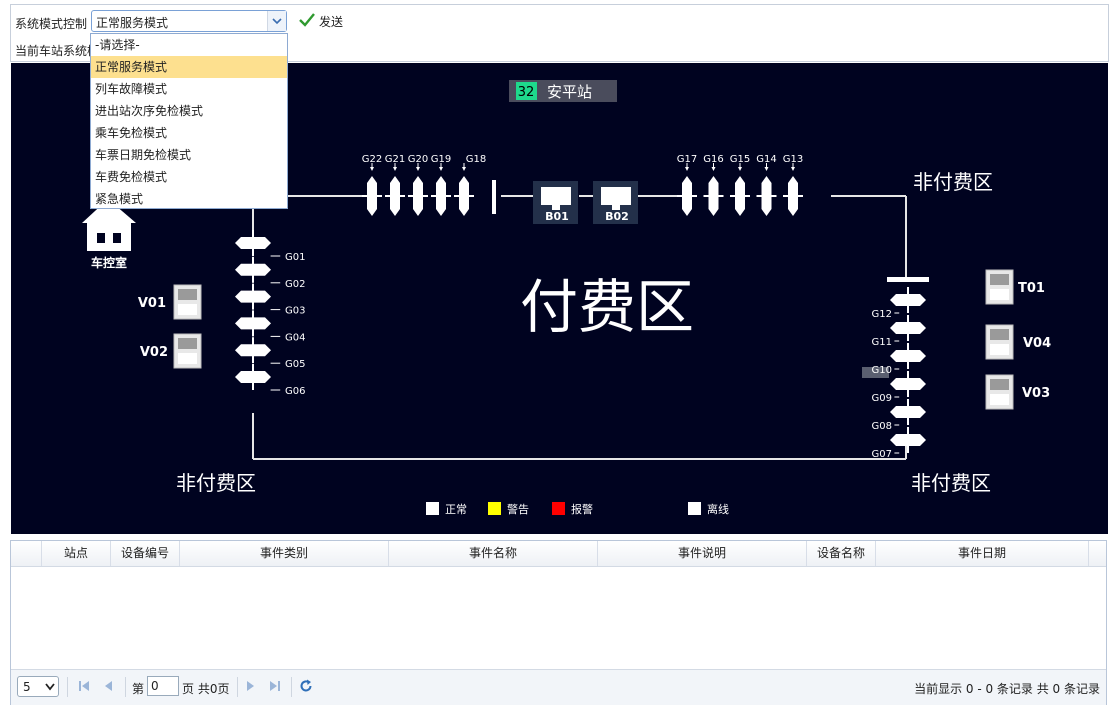 The image size is (1119, 715). What do you see at coordinates (740, 159) in the screenshot?
I see `gate-label: G15` at bounding box center [740, 159].